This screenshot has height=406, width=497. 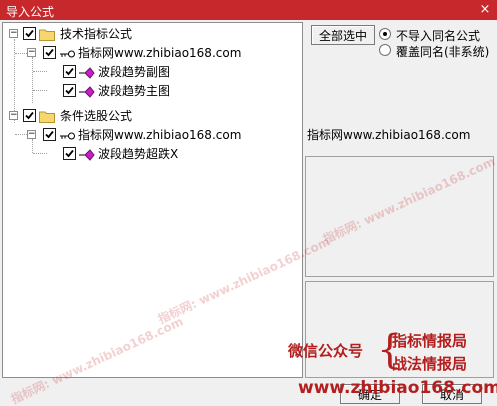 What do you see at coordinates (30, 12) in the screenshot?
I see `window-title: 导入公式` at bounding box center [30, 12].